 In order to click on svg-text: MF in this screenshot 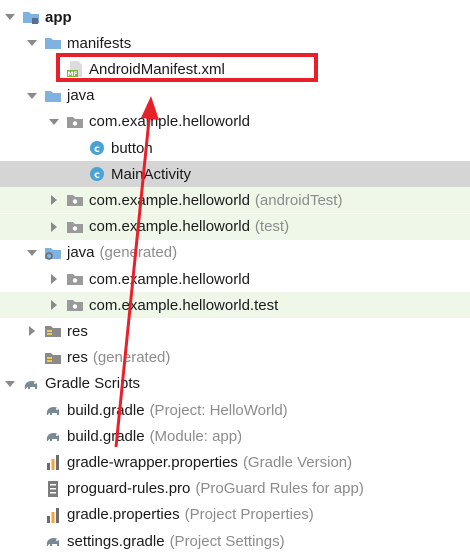, I will do `click(72, 74)`.